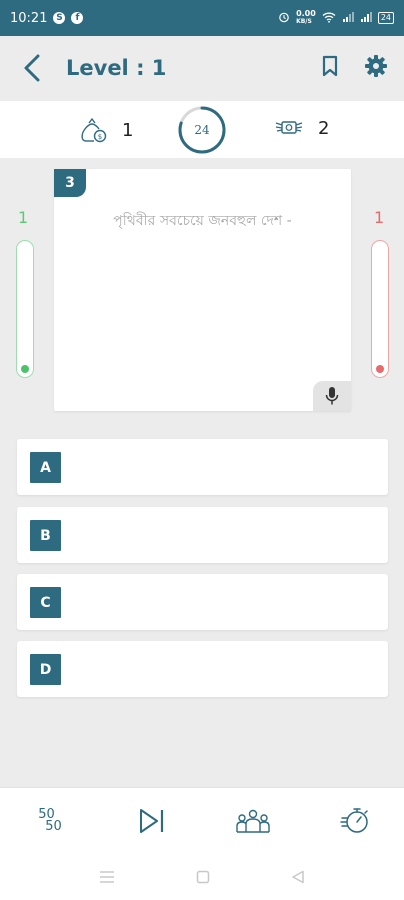 The width and height of the screenshot is (404, 900). I want to click on status-time: 10:21, so click(29, 18).